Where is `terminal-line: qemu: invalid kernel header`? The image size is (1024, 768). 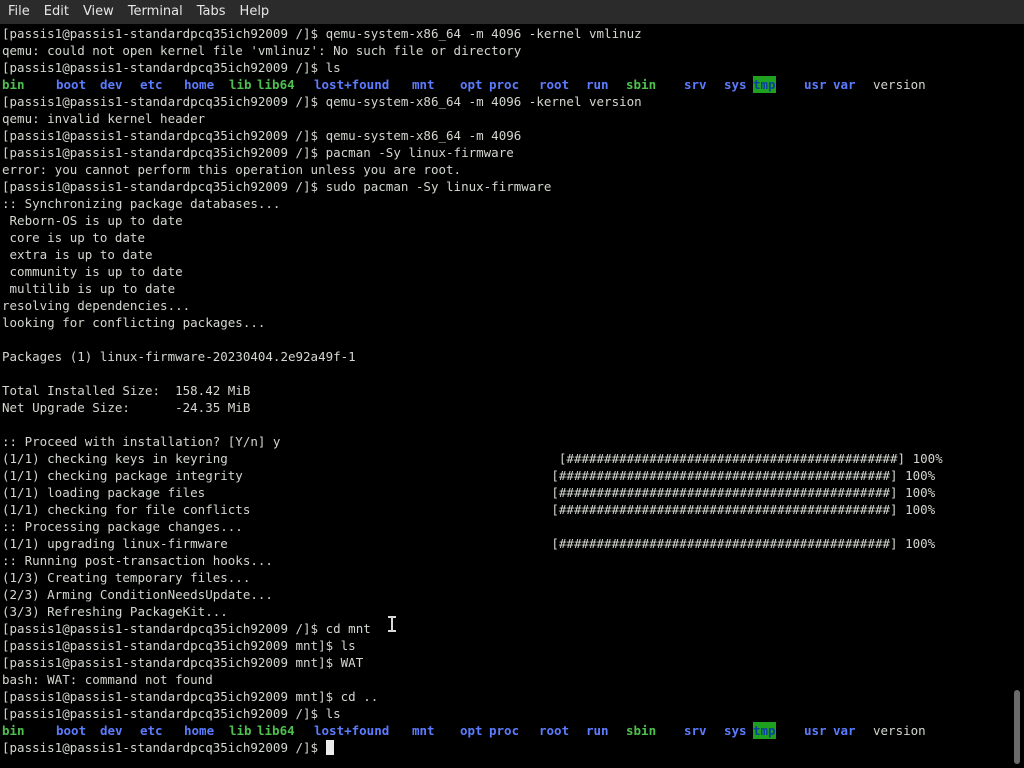
terminal-line: qemu: invalid kernel header is located at coordinates (104, 118).